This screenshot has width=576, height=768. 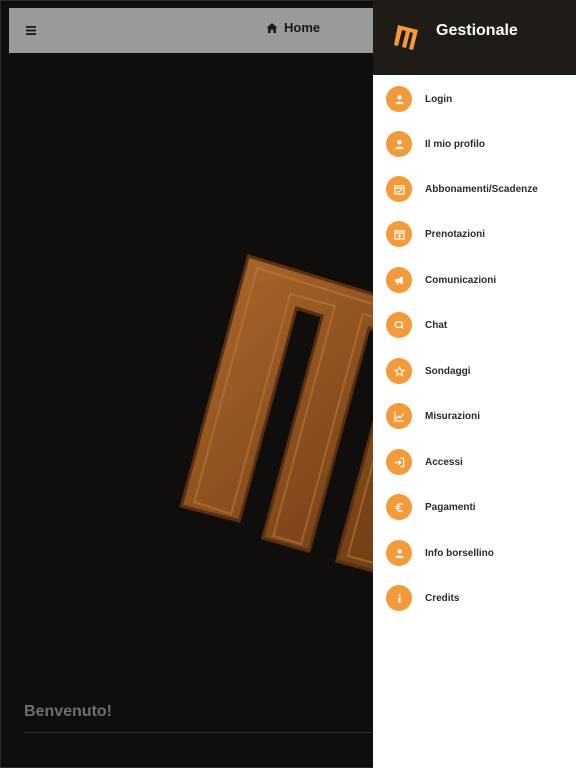 I want to click on star-icon, so click(x=399, y=371).